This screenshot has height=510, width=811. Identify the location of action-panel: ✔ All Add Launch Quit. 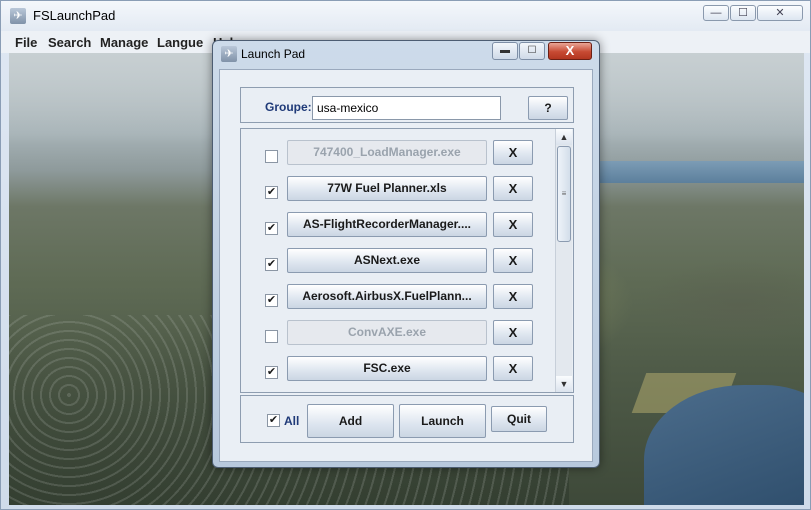
(407, 419).